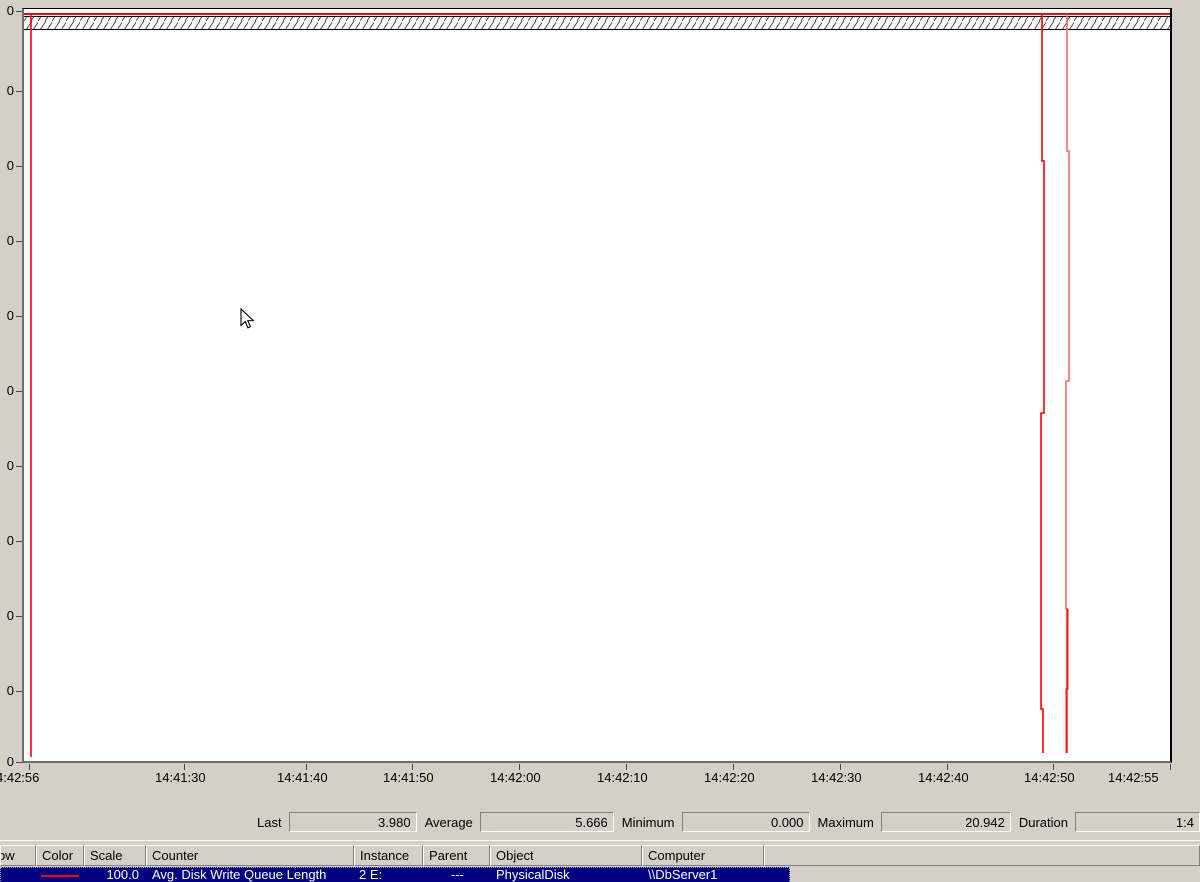 The image size is (1200, 882). I want to click on legend-cell-object: PhysicalDisk, so click(533, 874).